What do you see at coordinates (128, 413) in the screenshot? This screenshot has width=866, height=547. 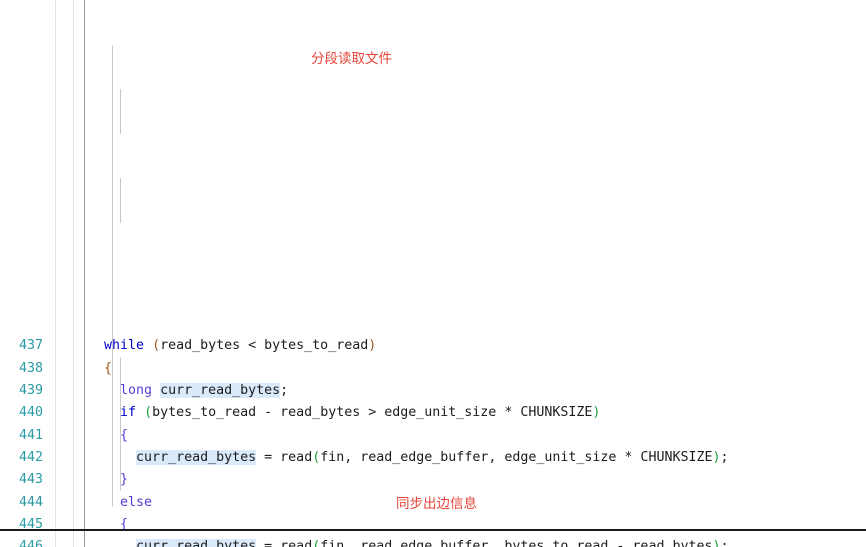 I see `code-token: if` at bounding box center [128, 413].